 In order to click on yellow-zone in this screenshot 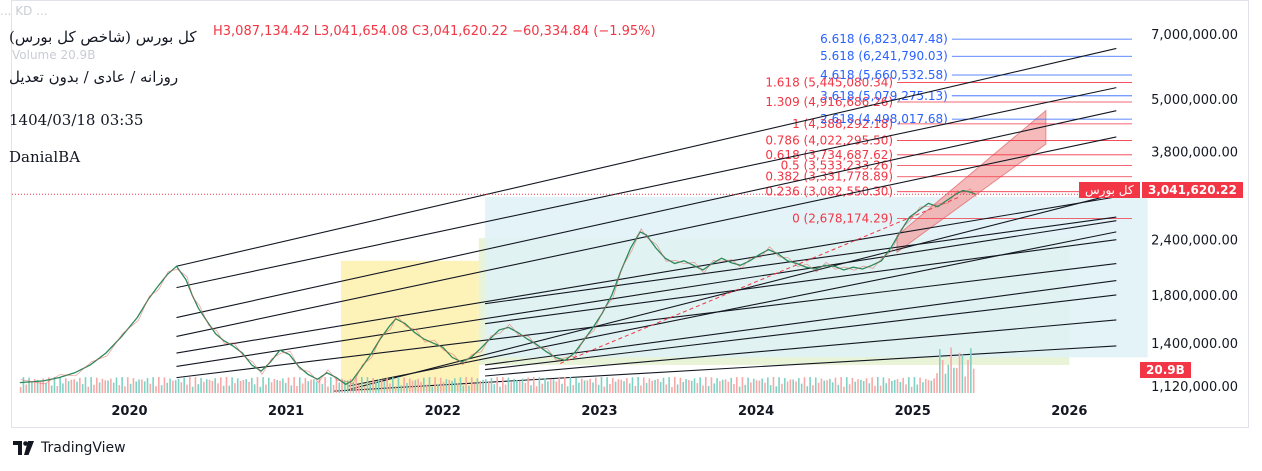, I will do `click(409, 326)`.